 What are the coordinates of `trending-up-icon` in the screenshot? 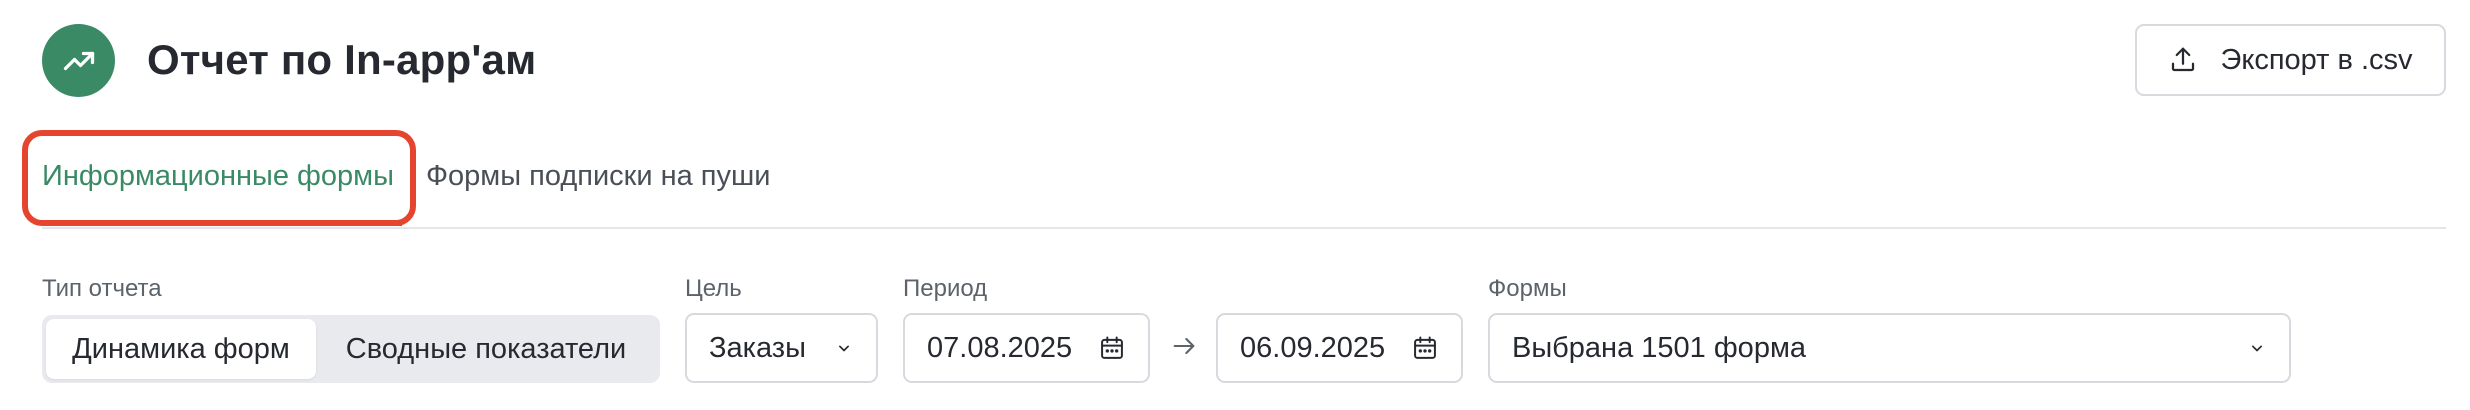 It's located at (78, 60).